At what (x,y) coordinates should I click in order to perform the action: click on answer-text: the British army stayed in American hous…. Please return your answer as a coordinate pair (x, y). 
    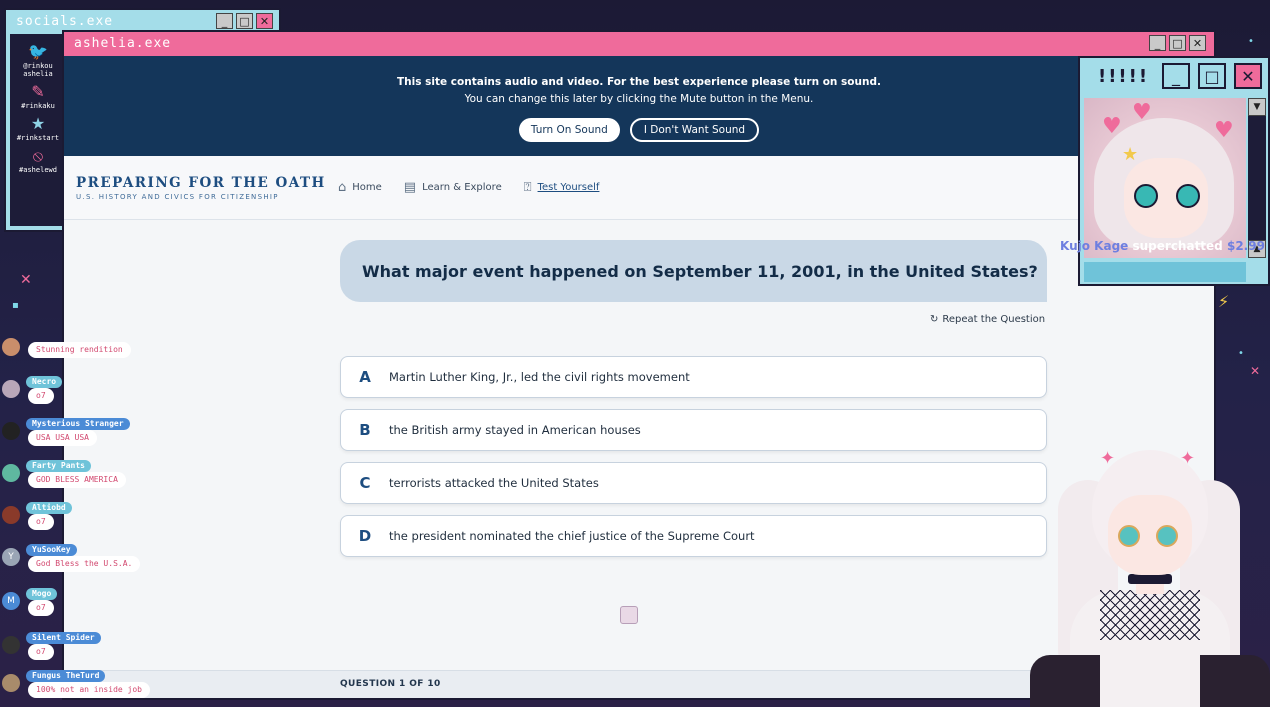
    Looking at the image, I should click on (515, 430).